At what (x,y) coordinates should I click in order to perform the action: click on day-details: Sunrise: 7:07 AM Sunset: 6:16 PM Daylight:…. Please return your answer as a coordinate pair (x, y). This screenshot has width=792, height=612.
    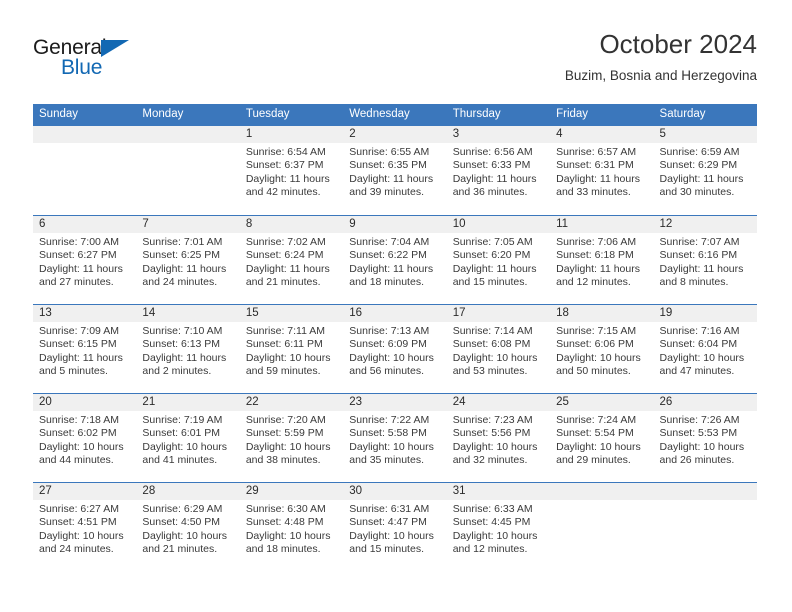
    Looking at the image, I should click on (705, 261).